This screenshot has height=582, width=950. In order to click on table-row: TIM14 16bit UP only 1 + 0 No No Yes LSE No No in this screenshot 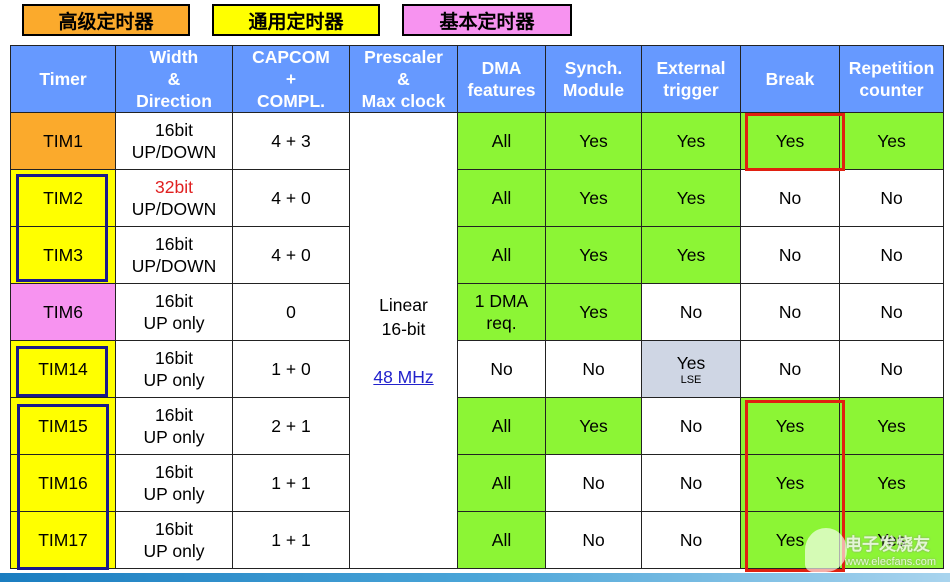, I will do `click(477, 369)`.